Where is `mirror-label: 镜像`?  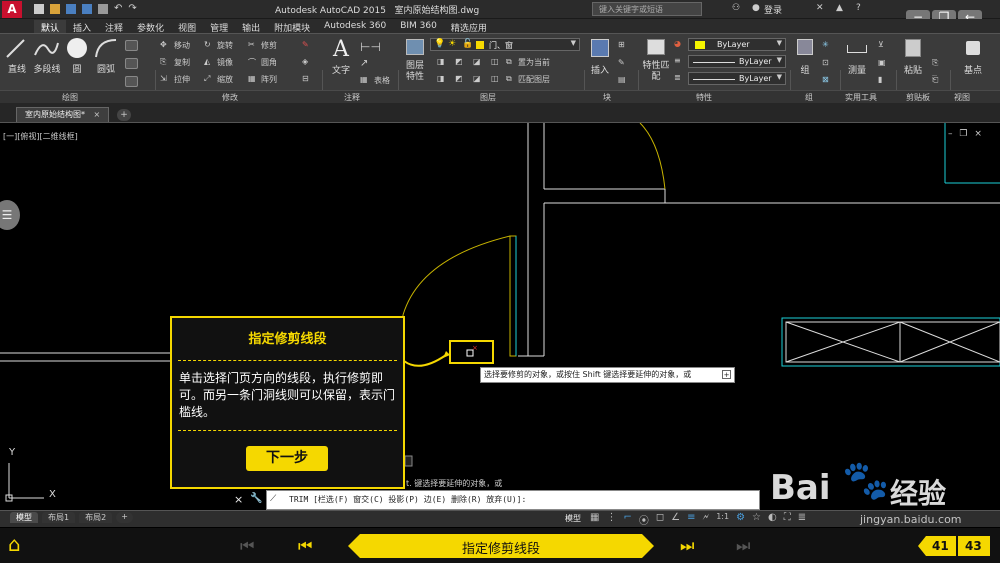 mirror-label: 镜像 is located at coordinates (225, 62).